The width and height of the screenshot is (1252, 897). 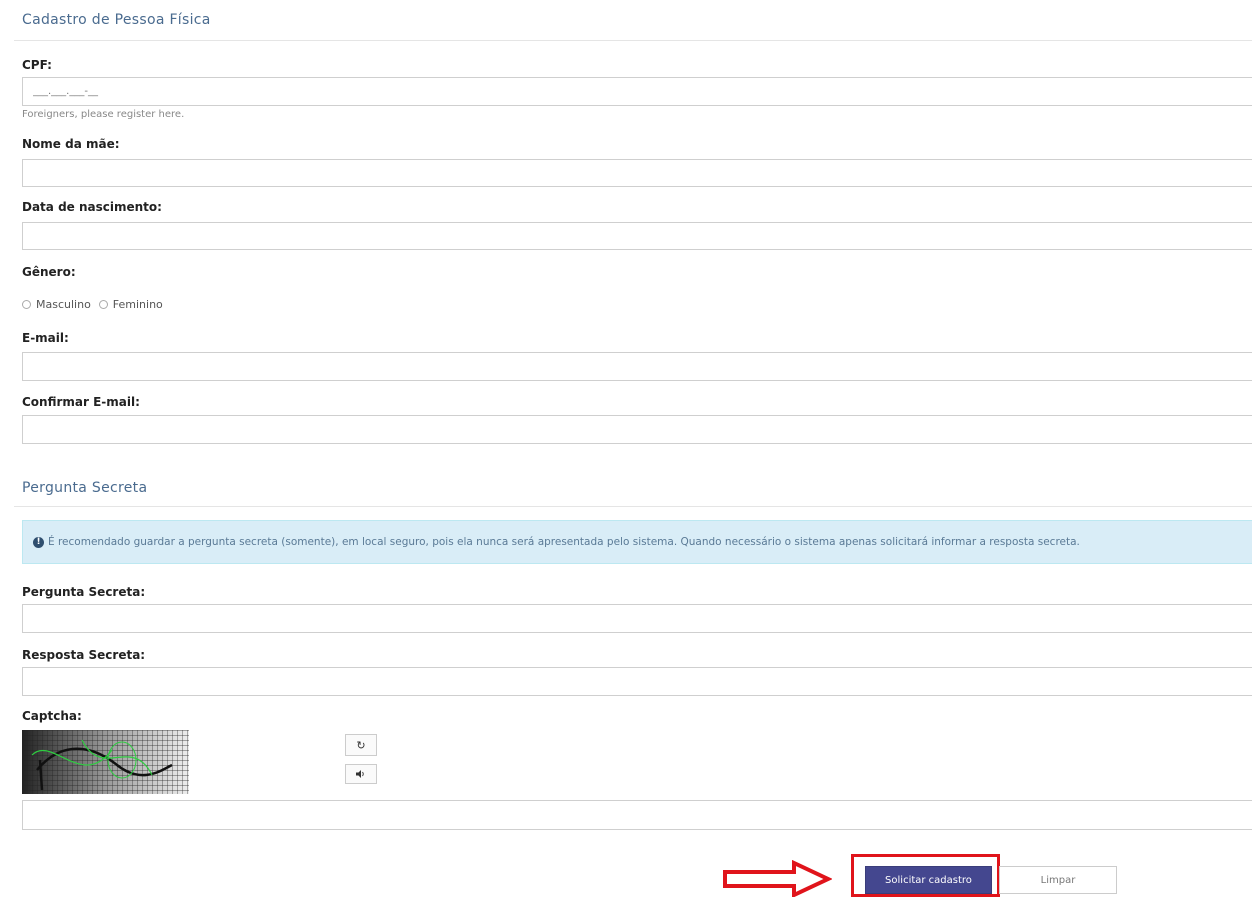 What do you see at coordinates (637, 681) in the screenshot?
I see `secret-answer-field` at bounding box center [637, 681].